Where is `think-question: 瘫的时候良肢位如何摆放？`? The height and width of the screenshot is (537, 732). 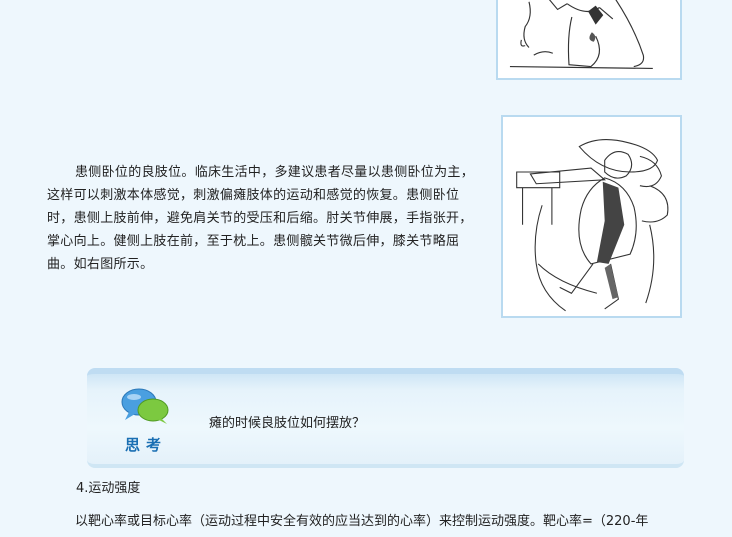 think-question: 瘫的时候良肢位如何摆放？ is located at coordinates (287, 423).